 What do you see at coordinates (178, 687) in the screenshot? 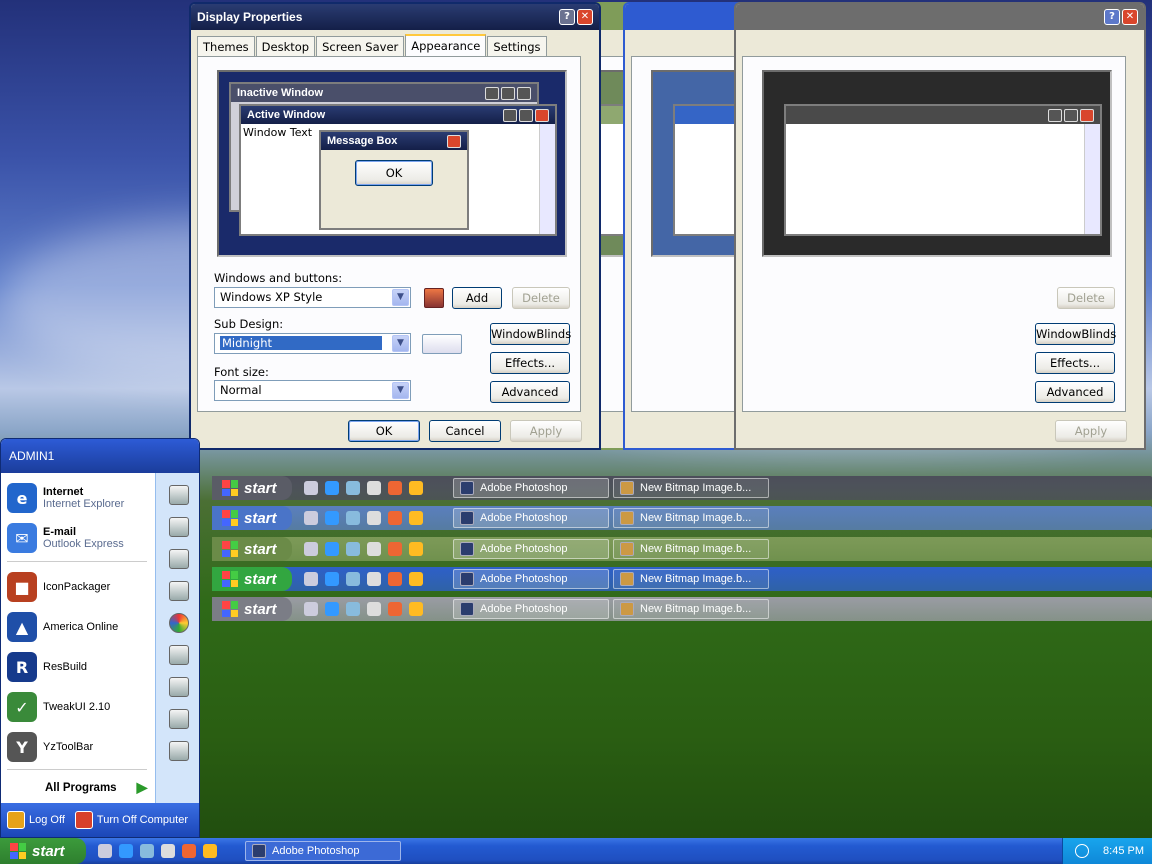
I see `help-icon` at bounding box center [178, 687].